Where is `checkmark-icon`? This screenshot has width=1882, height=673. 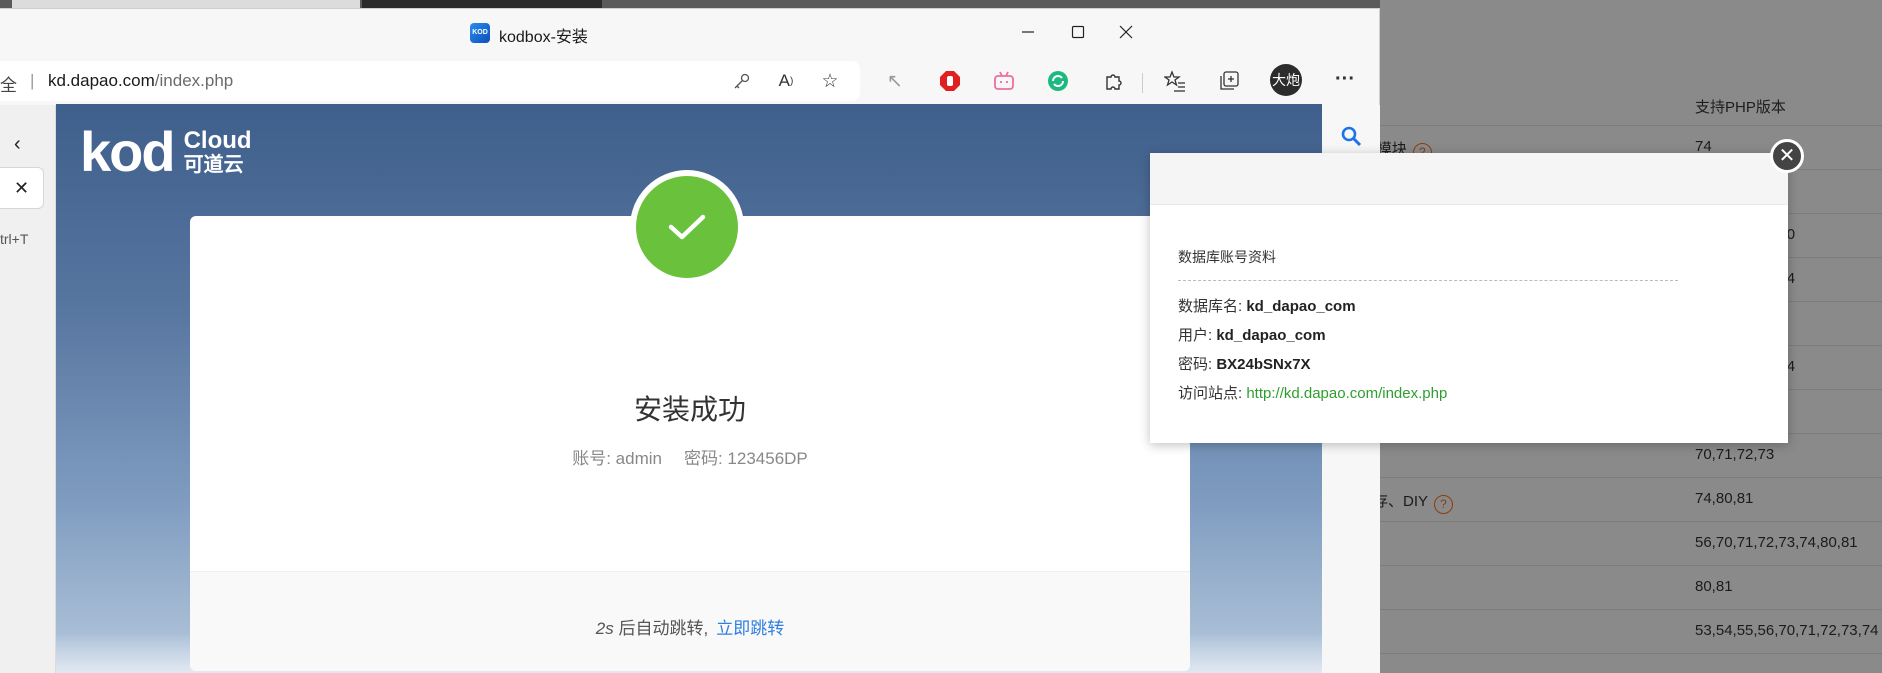 checkmark-icon is located at coordinates (687, 227).